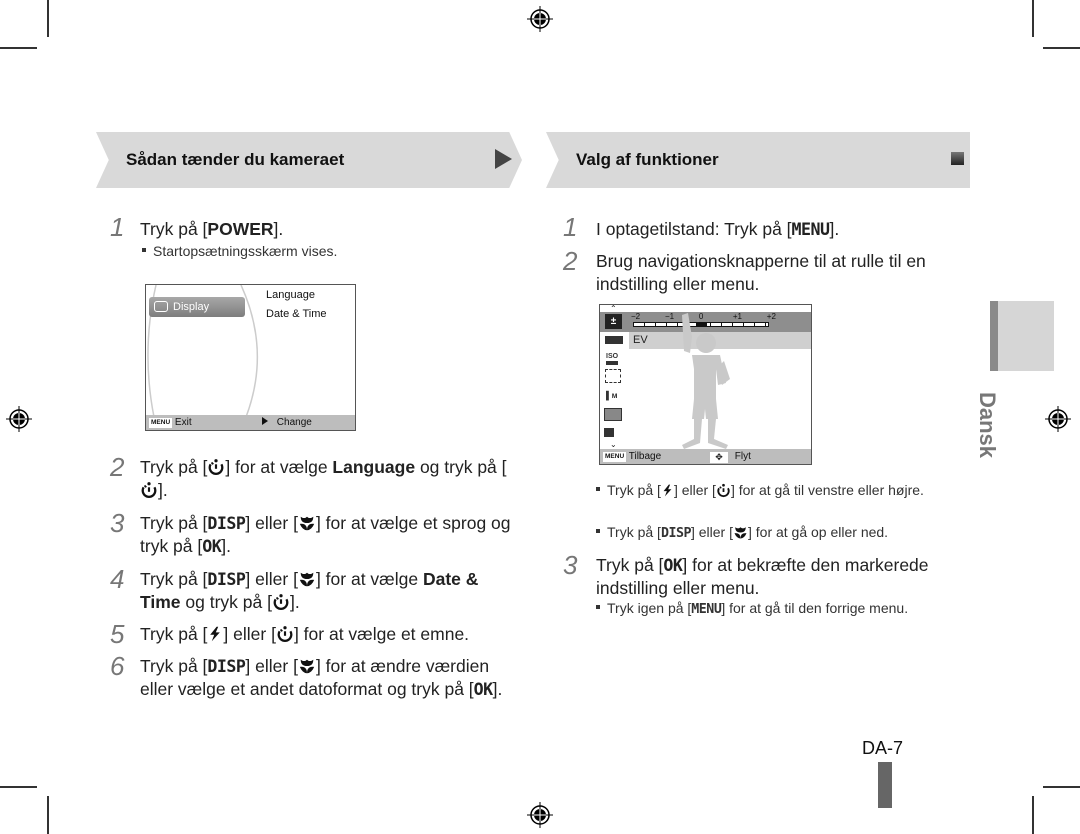 The width and height of the screenshot is (1080, 834). What do you see at coordinates (117, 634) in the screenshot?
I see `step-number: 5` at bounding box center [117, 634].